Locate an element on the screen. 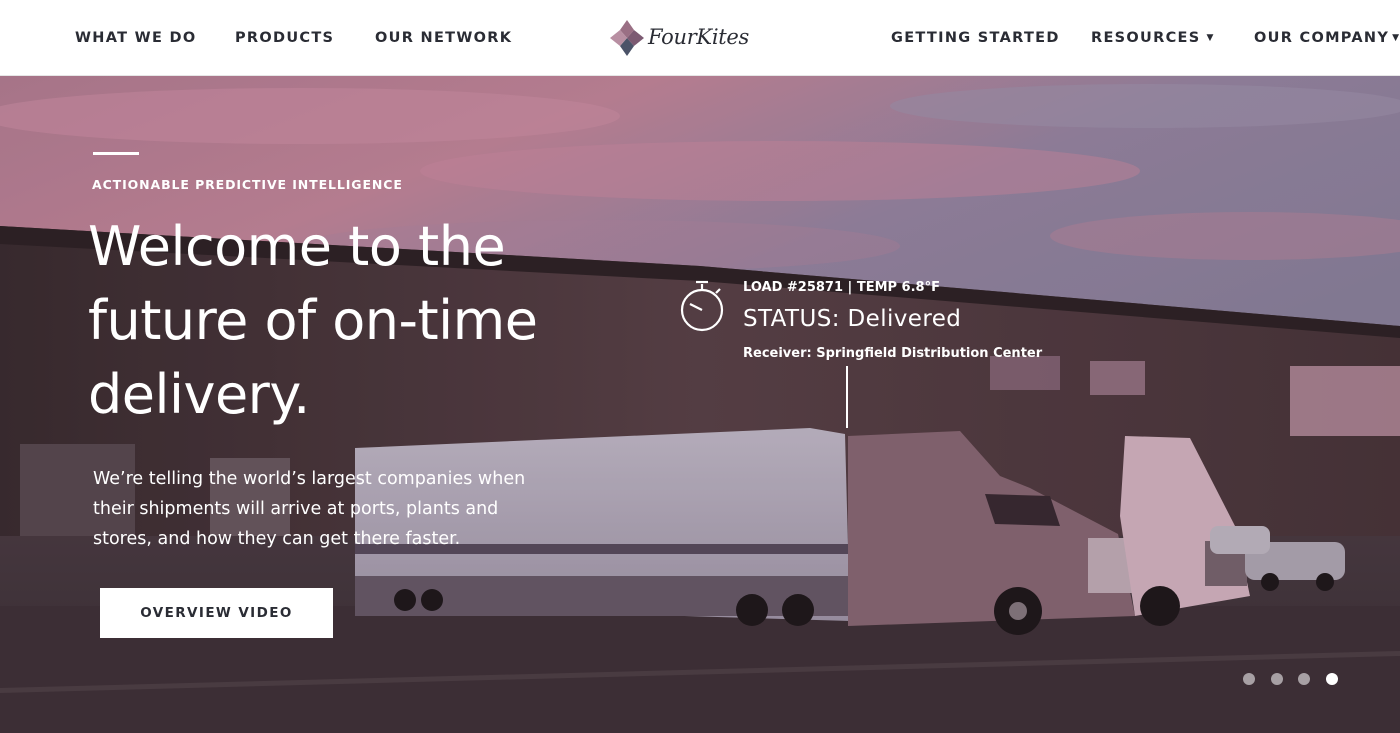 This screenshot has height=733, width=1400. nav-resources: RESOURCES ▼ is located at coordinates (1153, 38).